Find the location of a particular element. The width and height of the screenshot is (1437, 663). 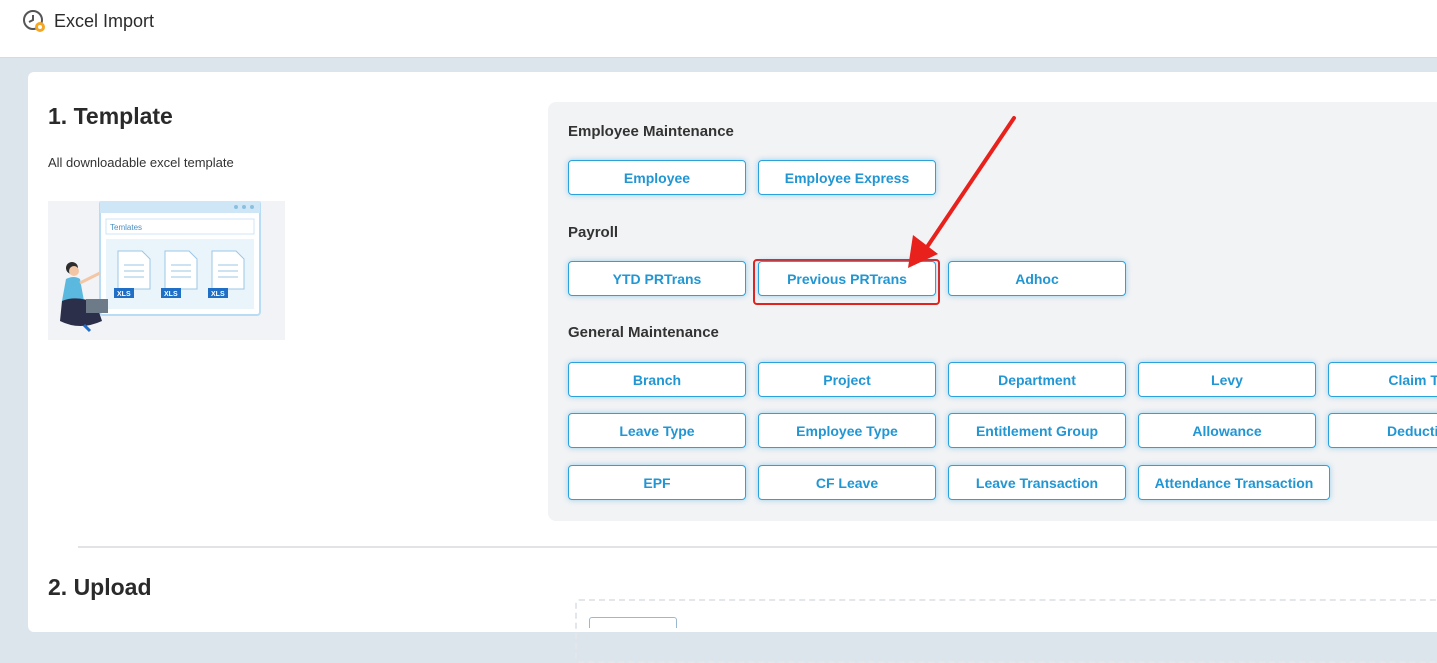

leave-transaction-button: Leave Transaction is located at coordinates (1037, 482).